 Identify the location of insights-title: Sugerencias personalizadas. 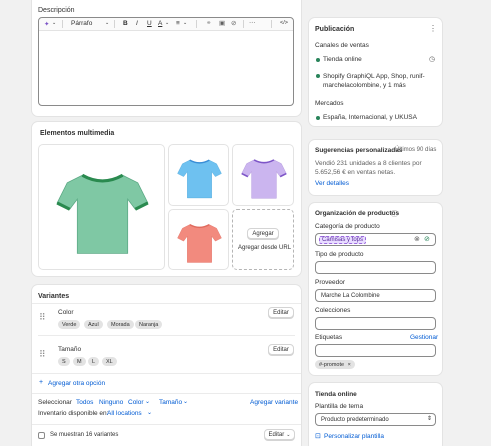
(359, 150).